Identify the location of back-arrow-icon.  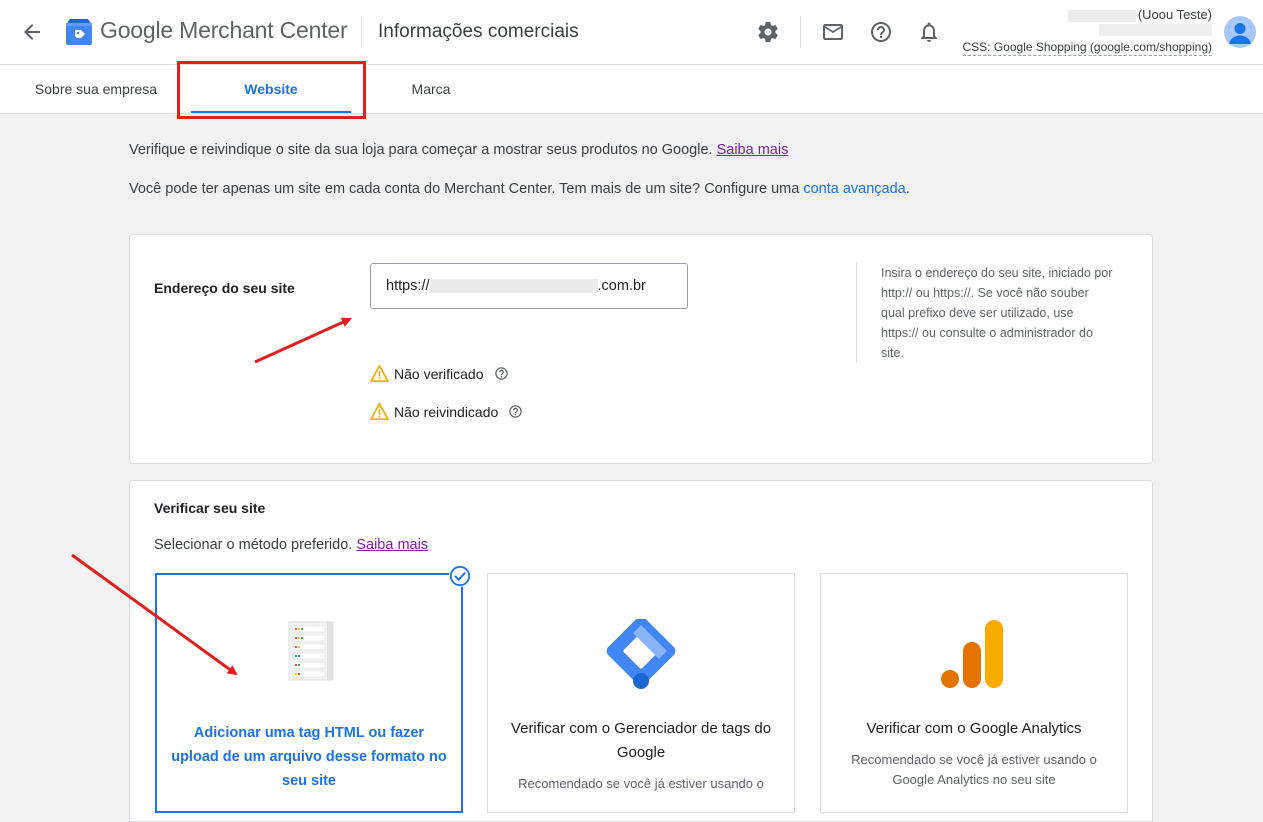
(32, 32).